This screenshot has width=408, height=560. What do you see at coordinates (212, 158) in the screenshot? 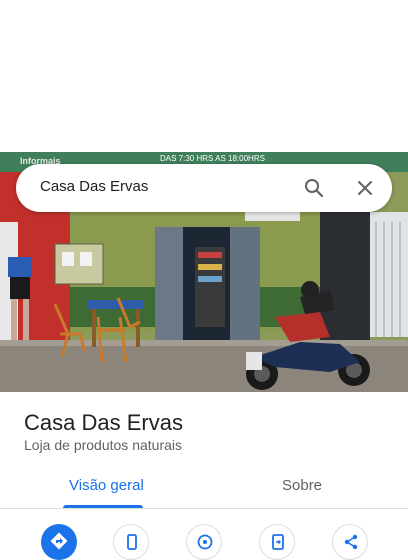
I see `sign-hours-text: DAS 7:30 HRS AS 18:00HRS` at bounding box center [212, 158].